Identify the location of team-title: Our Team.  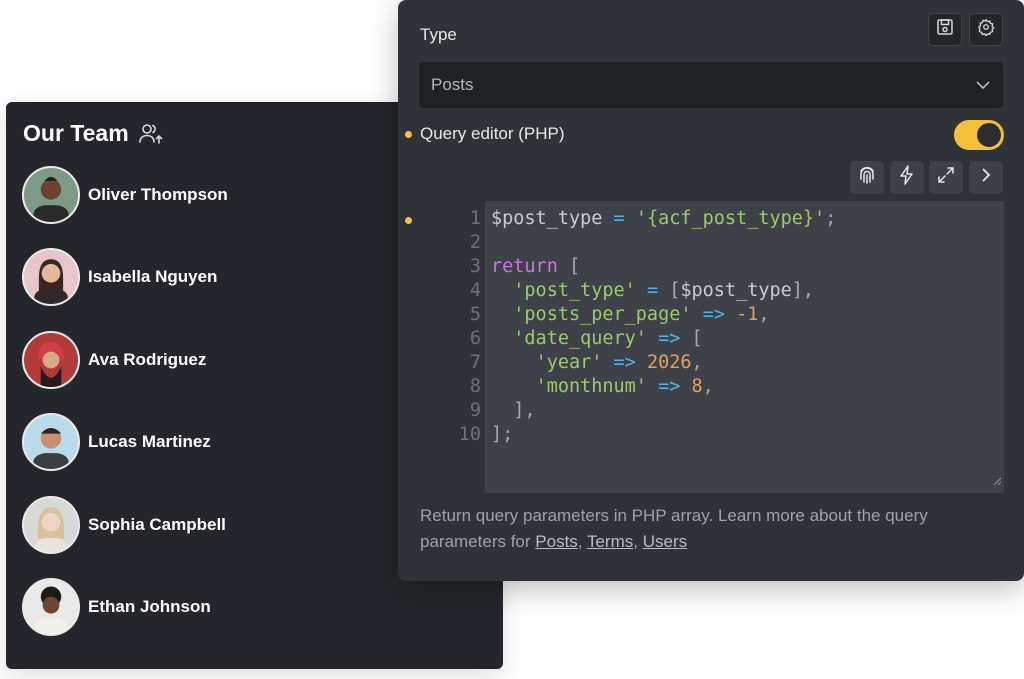
(76, 133).